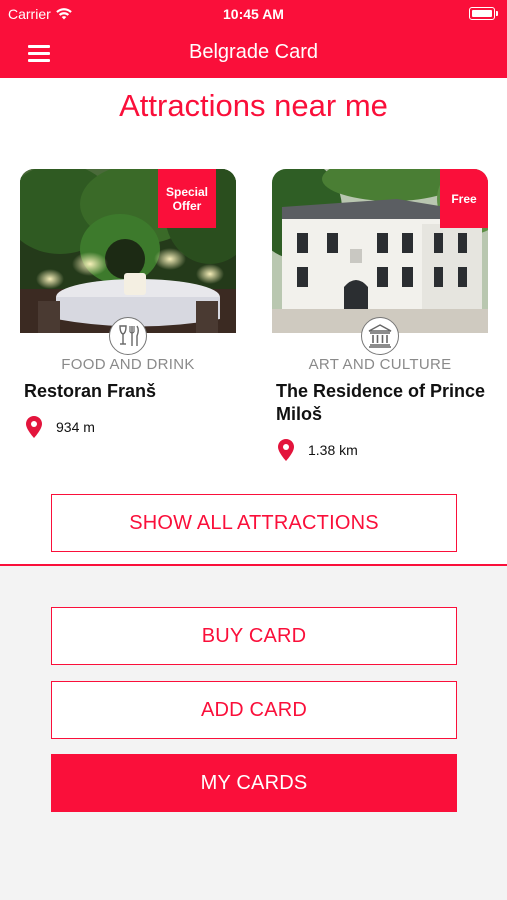 Image resolution: width=507 pixels, height=900 pixels. I want to click on special-offer-badge: Special Offer, so click(187, 198).